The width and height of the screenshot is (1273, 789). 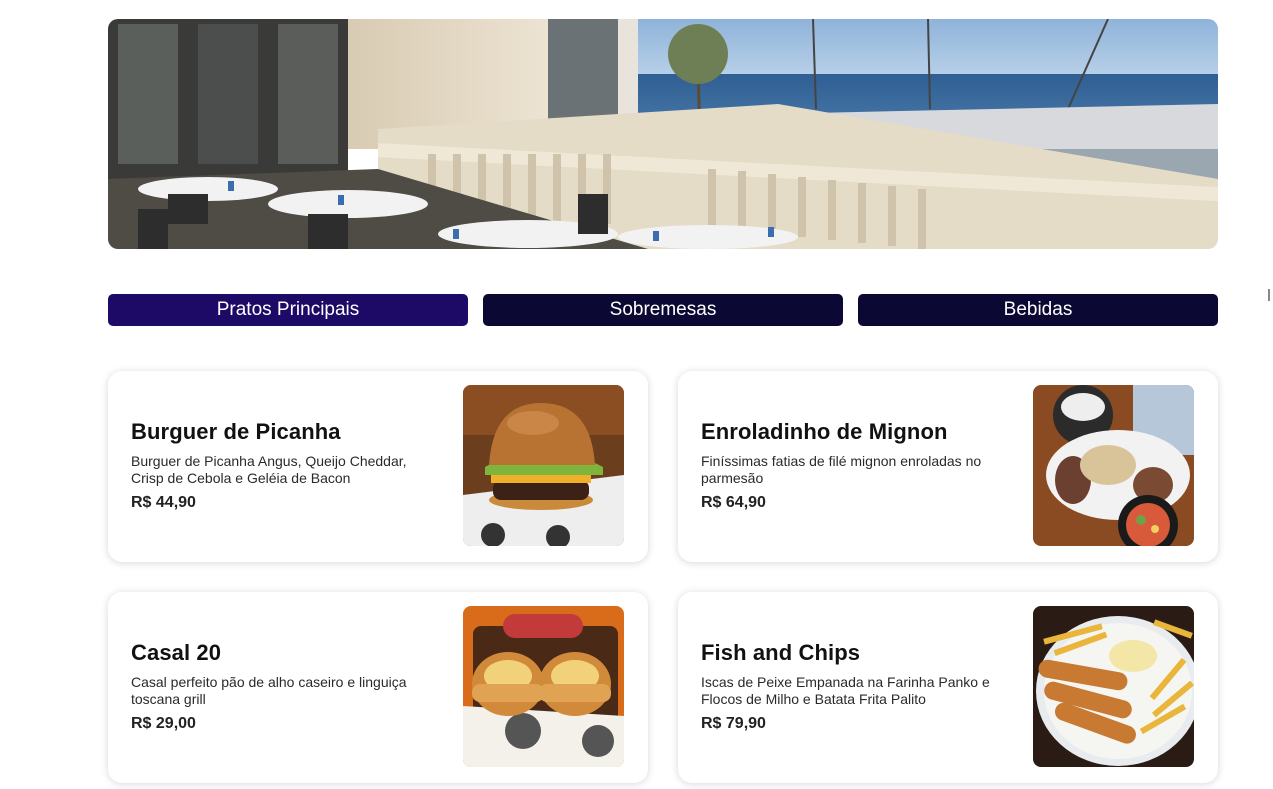 I want to click on menu-item-price: R$ 44,90, so click(x=163, y=502).